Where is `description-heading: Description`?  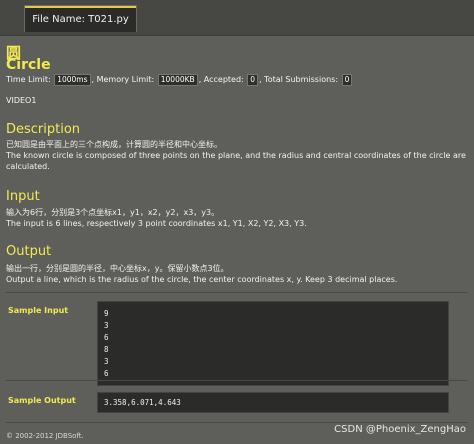
description-heading: Description is located at coordinates (43, 129).